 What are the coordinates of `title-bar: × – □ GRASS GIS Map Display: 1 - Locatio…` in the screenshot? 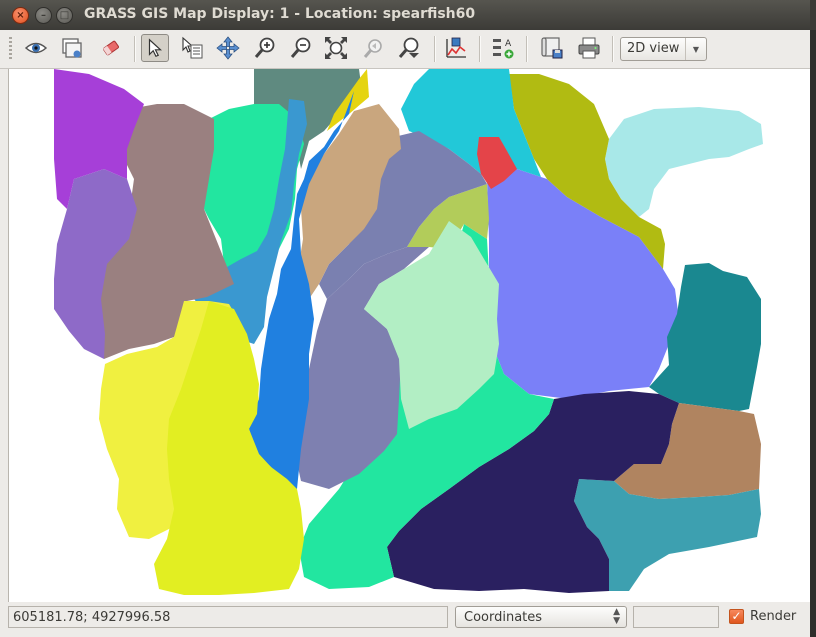 It's located at (405, 15).